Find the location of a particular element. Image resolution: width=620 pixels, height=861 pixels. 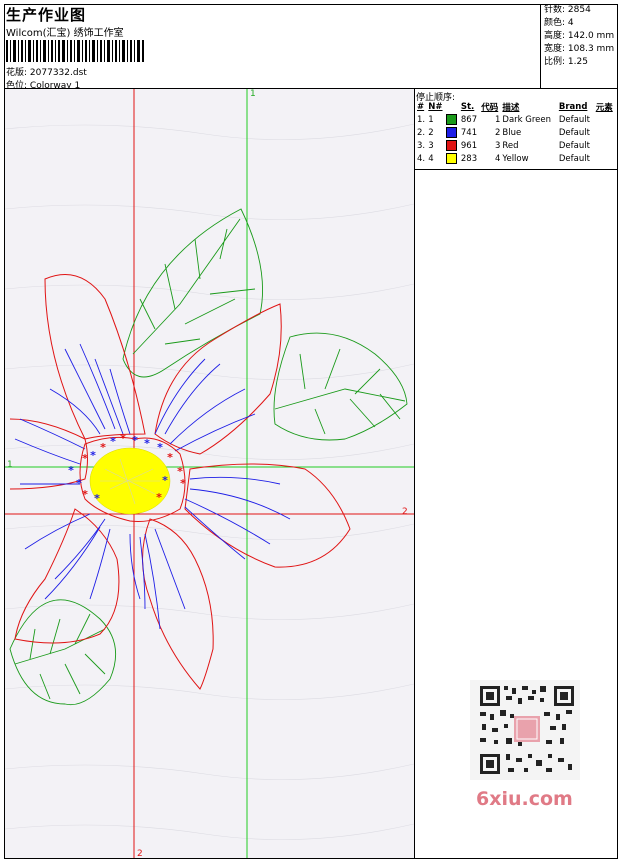

col-header: # is located at coordinates (421, 107).